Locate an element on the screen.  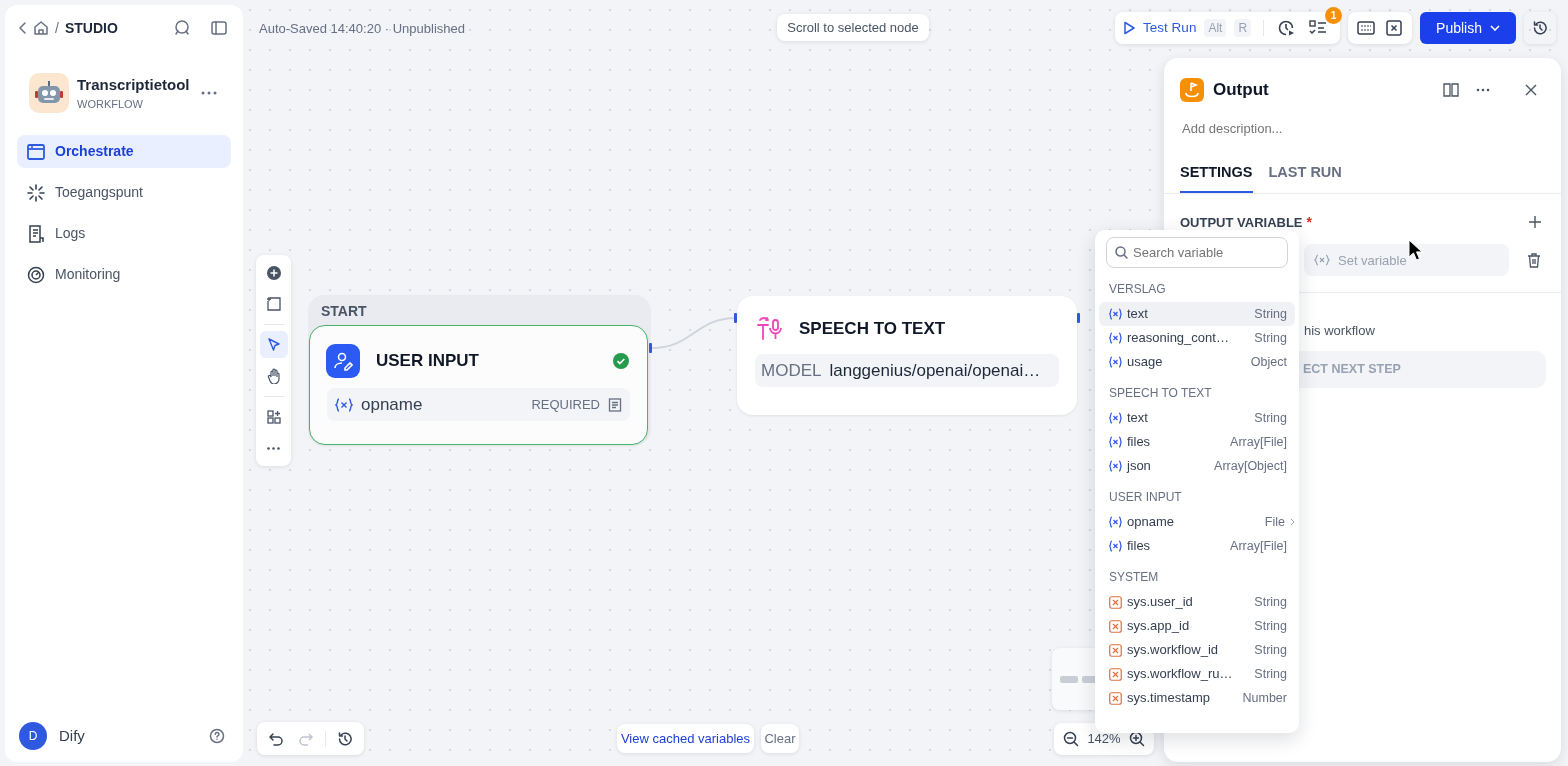
scroll-to-node-button: Scroll to selected node is located at coordinates (853, 27).